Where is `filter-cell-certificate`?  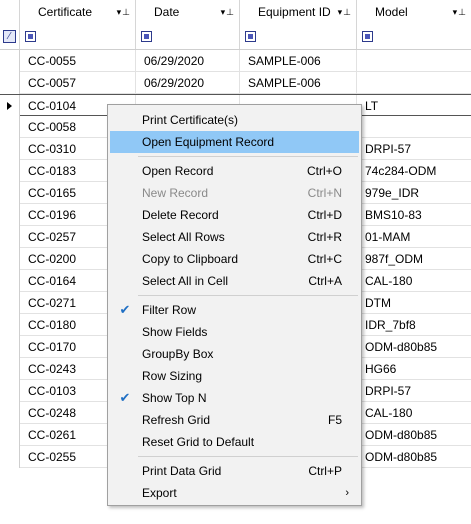
filter-cell-certificate is located at coordinates (78, 37).